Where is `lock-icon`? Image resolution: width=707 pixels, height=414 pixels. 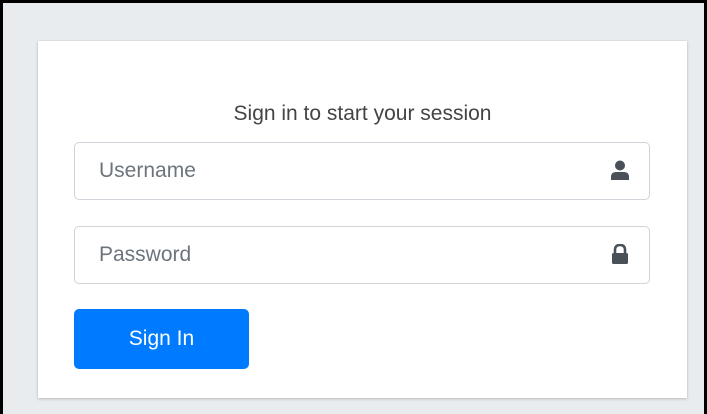
lock-icon is located at coordinates (620, 253).